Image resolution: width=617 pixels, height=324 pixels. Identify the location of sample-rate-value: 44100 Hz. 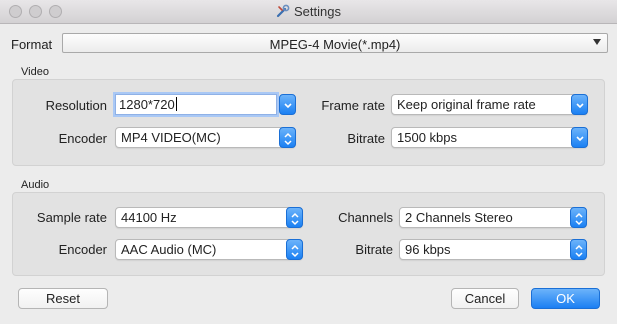
(149, 217).